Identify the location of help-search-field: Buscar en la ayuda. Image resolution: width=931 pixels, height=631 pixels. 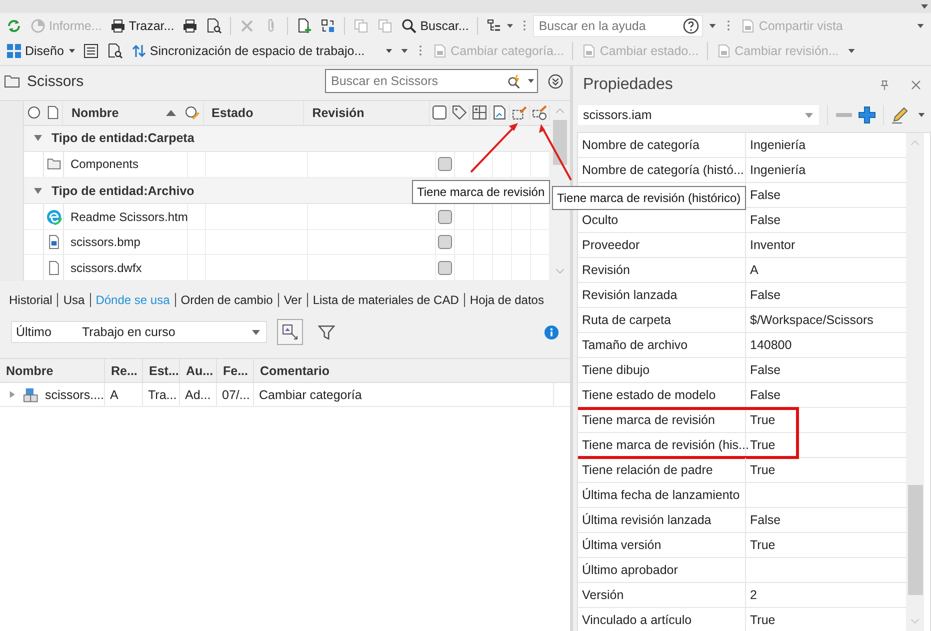
(617, 25).